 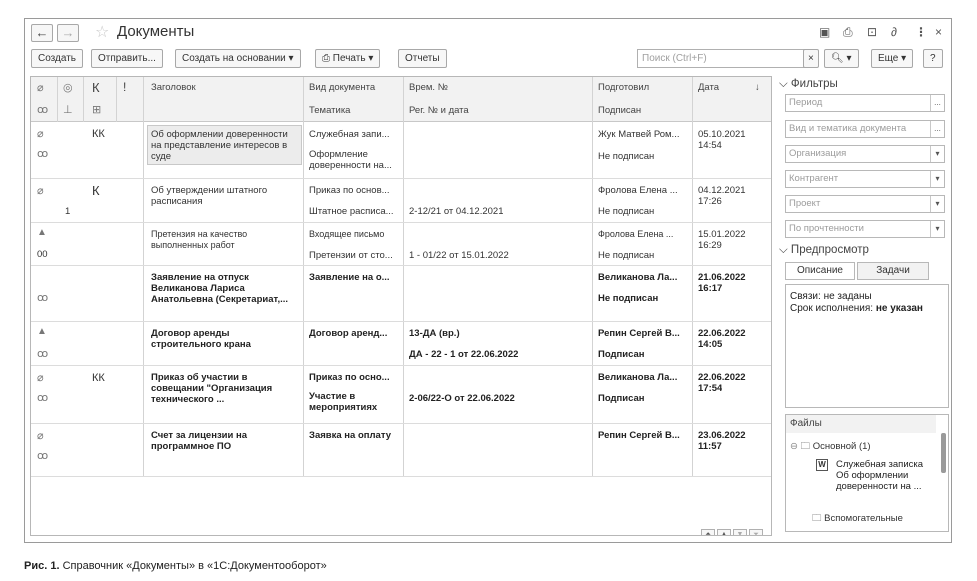 What do you see at coordinates (456, 211) in the screenshot?
I see `doc-reg: 2-12/21 от 04.12.2021` at bounding box center [456, 211].